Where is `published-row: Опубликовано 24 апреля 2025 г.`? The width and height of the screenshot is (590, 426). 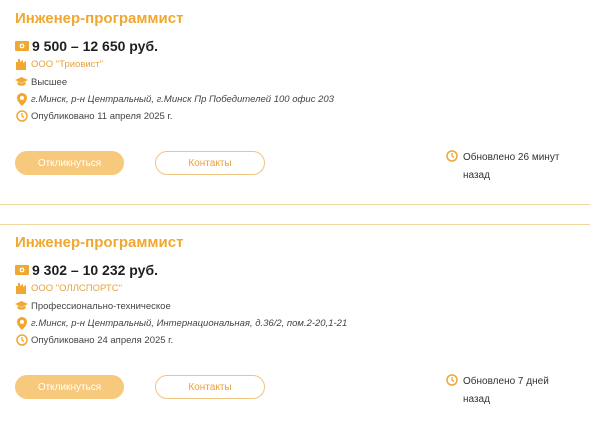 published-row: Опубликовано 24 апреля 2025 г. is located at coordinates (94, 340).